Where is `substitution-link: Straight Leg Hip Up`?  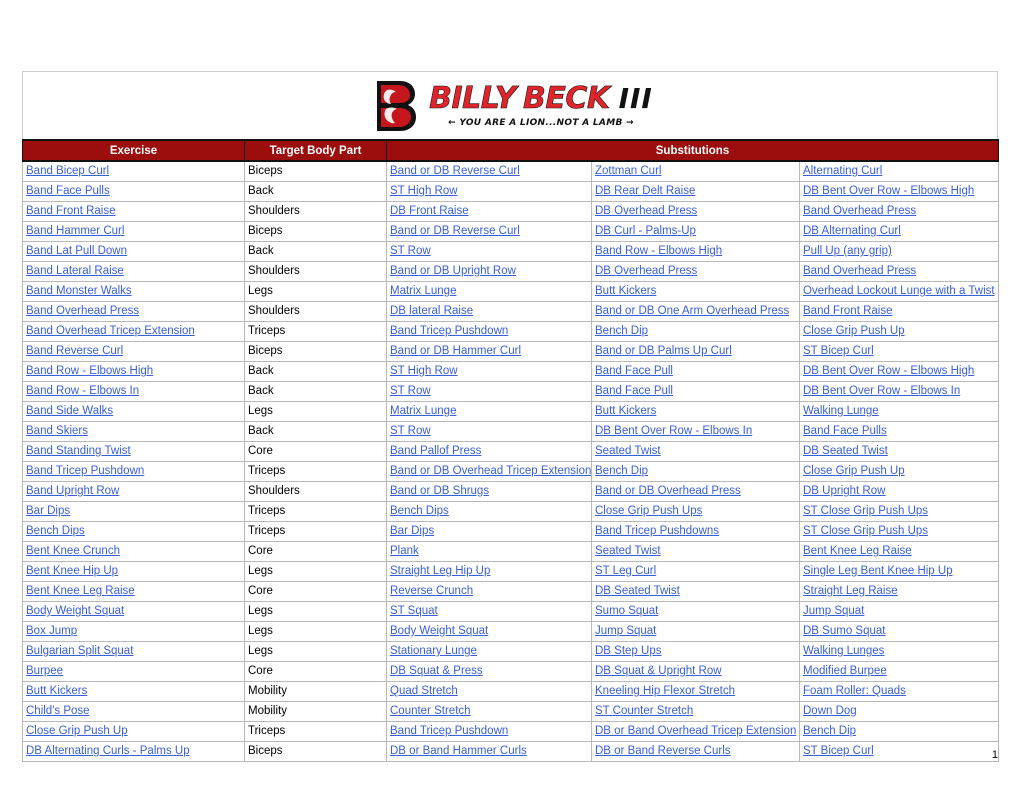 substitution-link: Straight Leg Hip Up is located at coordinates (440, 571).